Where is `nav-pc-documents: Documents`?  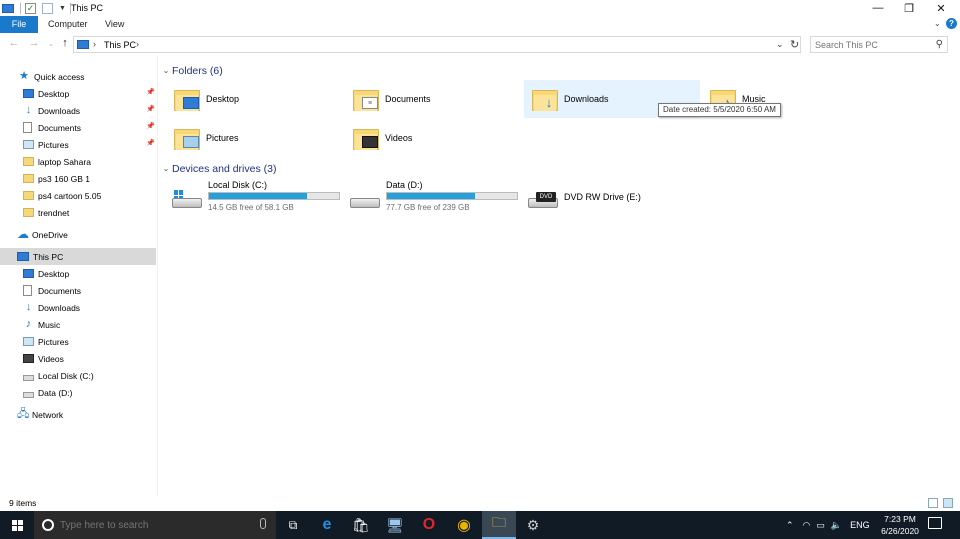 nav-pc-documents: Documents is located at coordinates (78, 290).